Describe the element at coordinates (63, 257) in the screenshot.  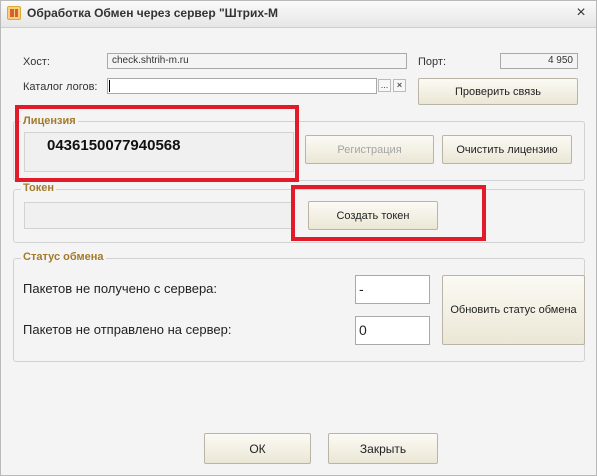
I see `exchange-status-title: Статус обмена` at that location.